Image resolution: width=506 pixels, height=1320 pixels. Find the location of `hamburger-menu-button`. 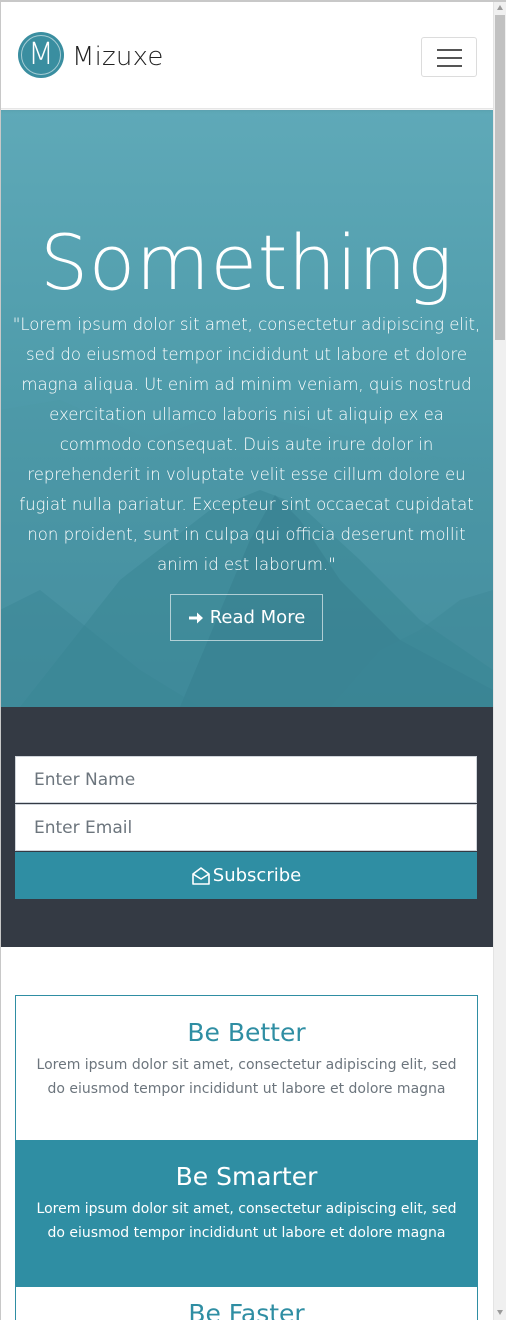

hamburger-menu-button is located at coordinates (449, 57).